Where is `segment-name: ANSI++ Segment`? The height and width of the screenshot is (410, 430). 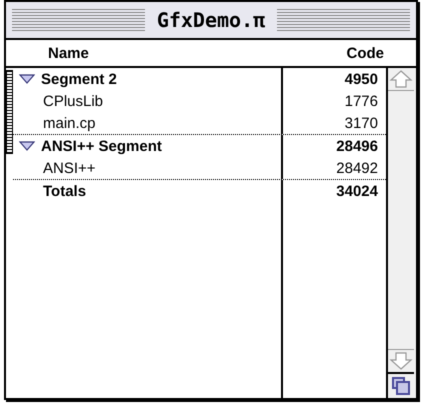 segment-name: ANSI++ Segment is located at coordinates (101, 146).